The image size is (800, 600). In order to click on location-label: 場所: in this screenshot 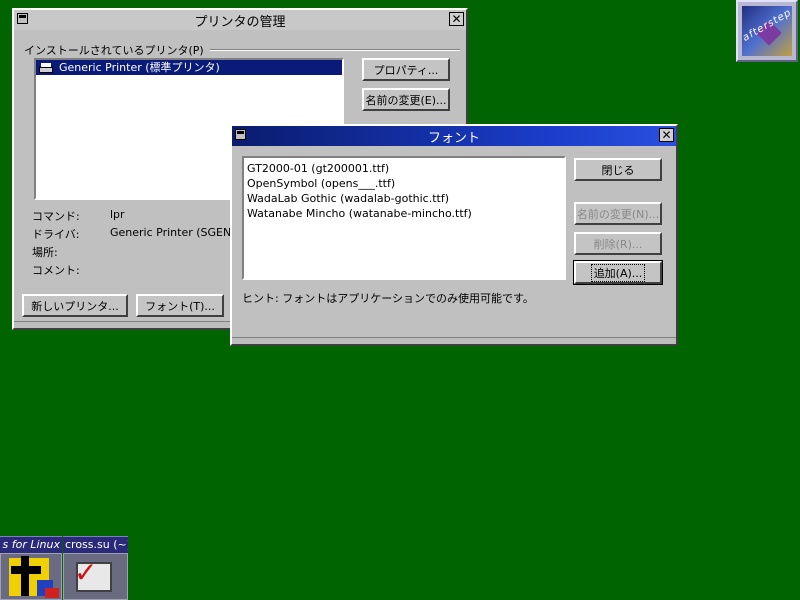, I will do `click(45, 252)`.